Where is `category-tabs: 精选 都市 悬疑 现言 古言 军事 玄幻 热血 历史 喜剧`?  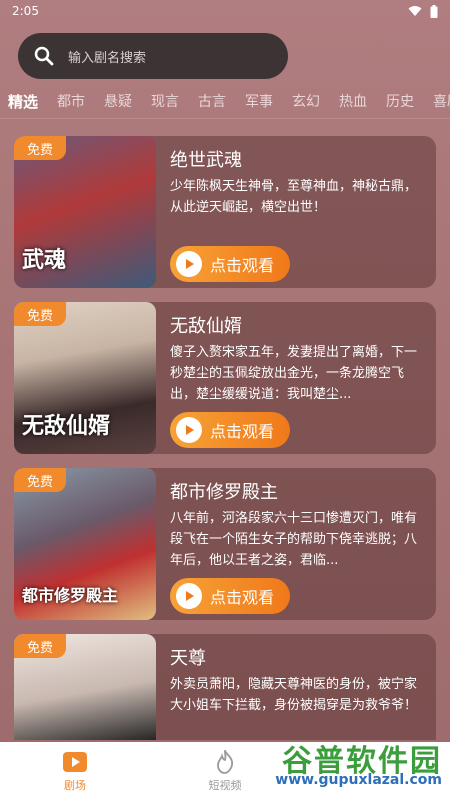 category-tabs: 精选 都市 悬疑 现言 古言 军事 玄幻 热血 历史 喜剧 is located at coordinates (225, 101).